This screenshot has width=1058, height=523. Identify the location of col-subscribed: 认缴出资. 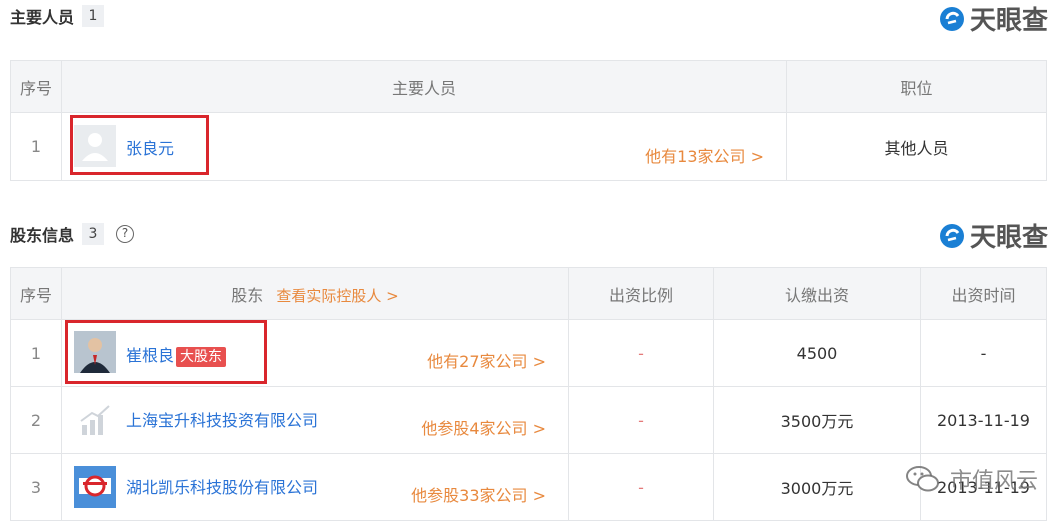
(817, 293).